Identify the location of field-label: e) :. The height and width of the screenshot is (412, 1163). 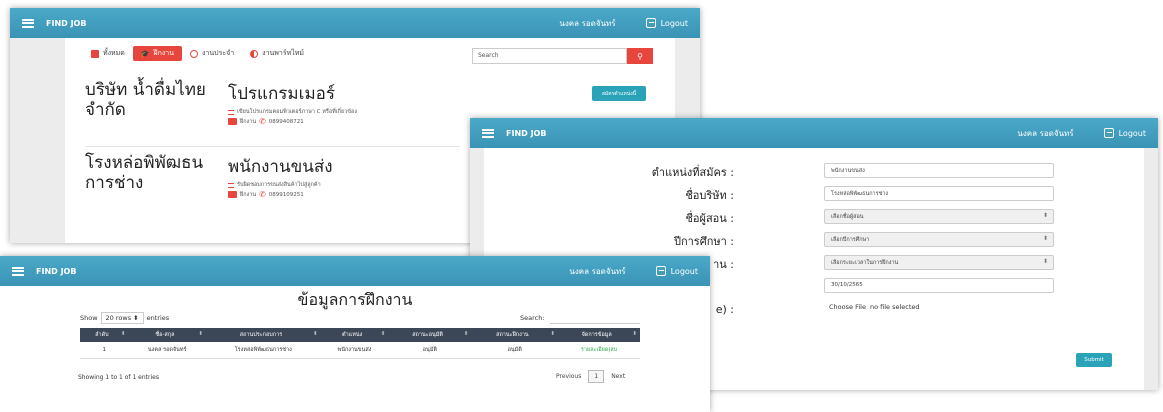
(724, 309).